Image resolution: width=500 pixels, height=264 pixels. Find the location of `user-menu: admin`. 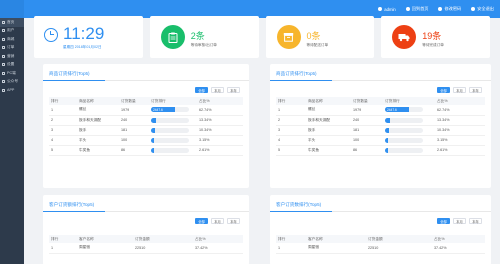

user-menu: admin is located at coordinates (387, 9).